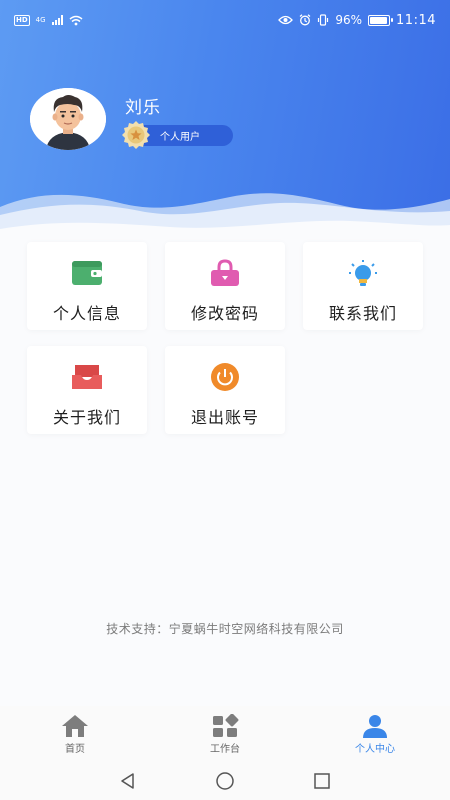  Describe the element at coordinates (87, 377) in the screenshot. I see `inbox-icon` at that location.